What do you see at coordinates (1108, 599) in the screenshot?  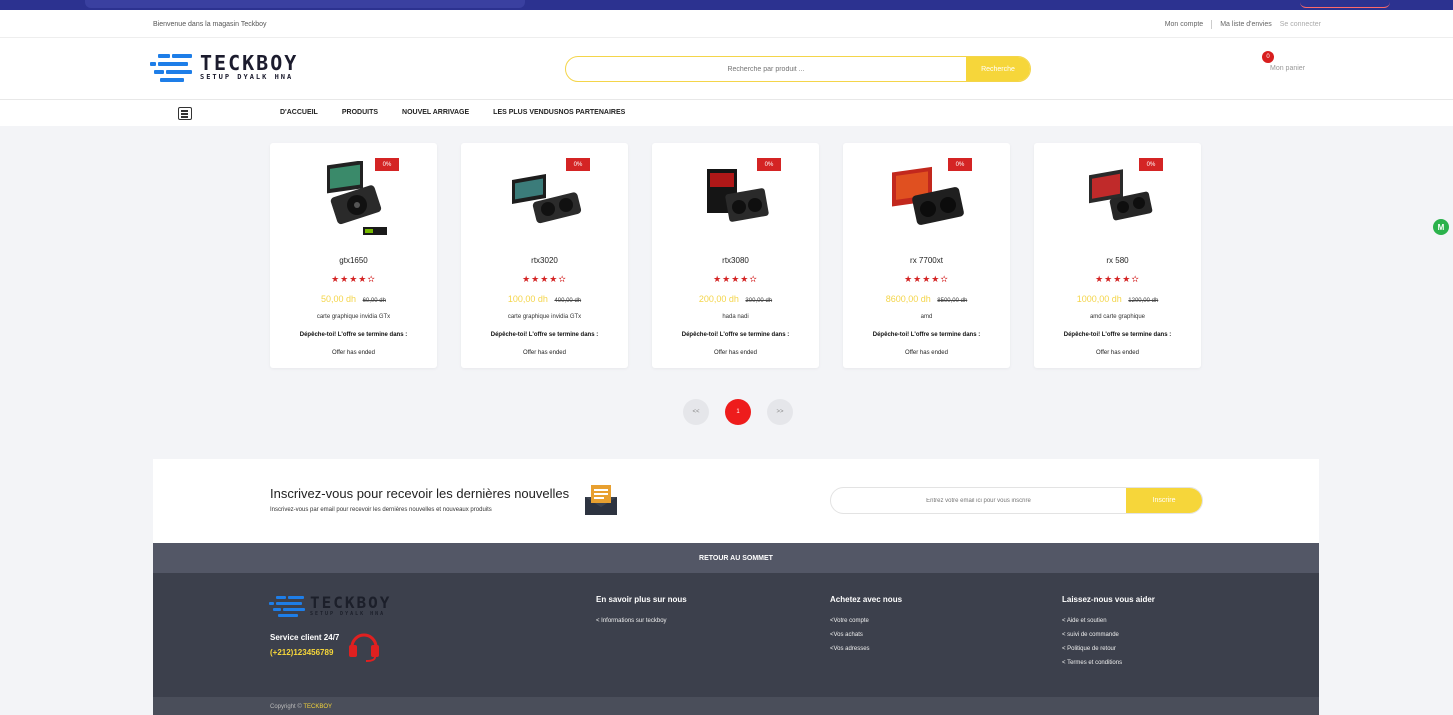 I see `footer-col-title: Laissez-nous vous aider` at bounding box center [1108, 599].